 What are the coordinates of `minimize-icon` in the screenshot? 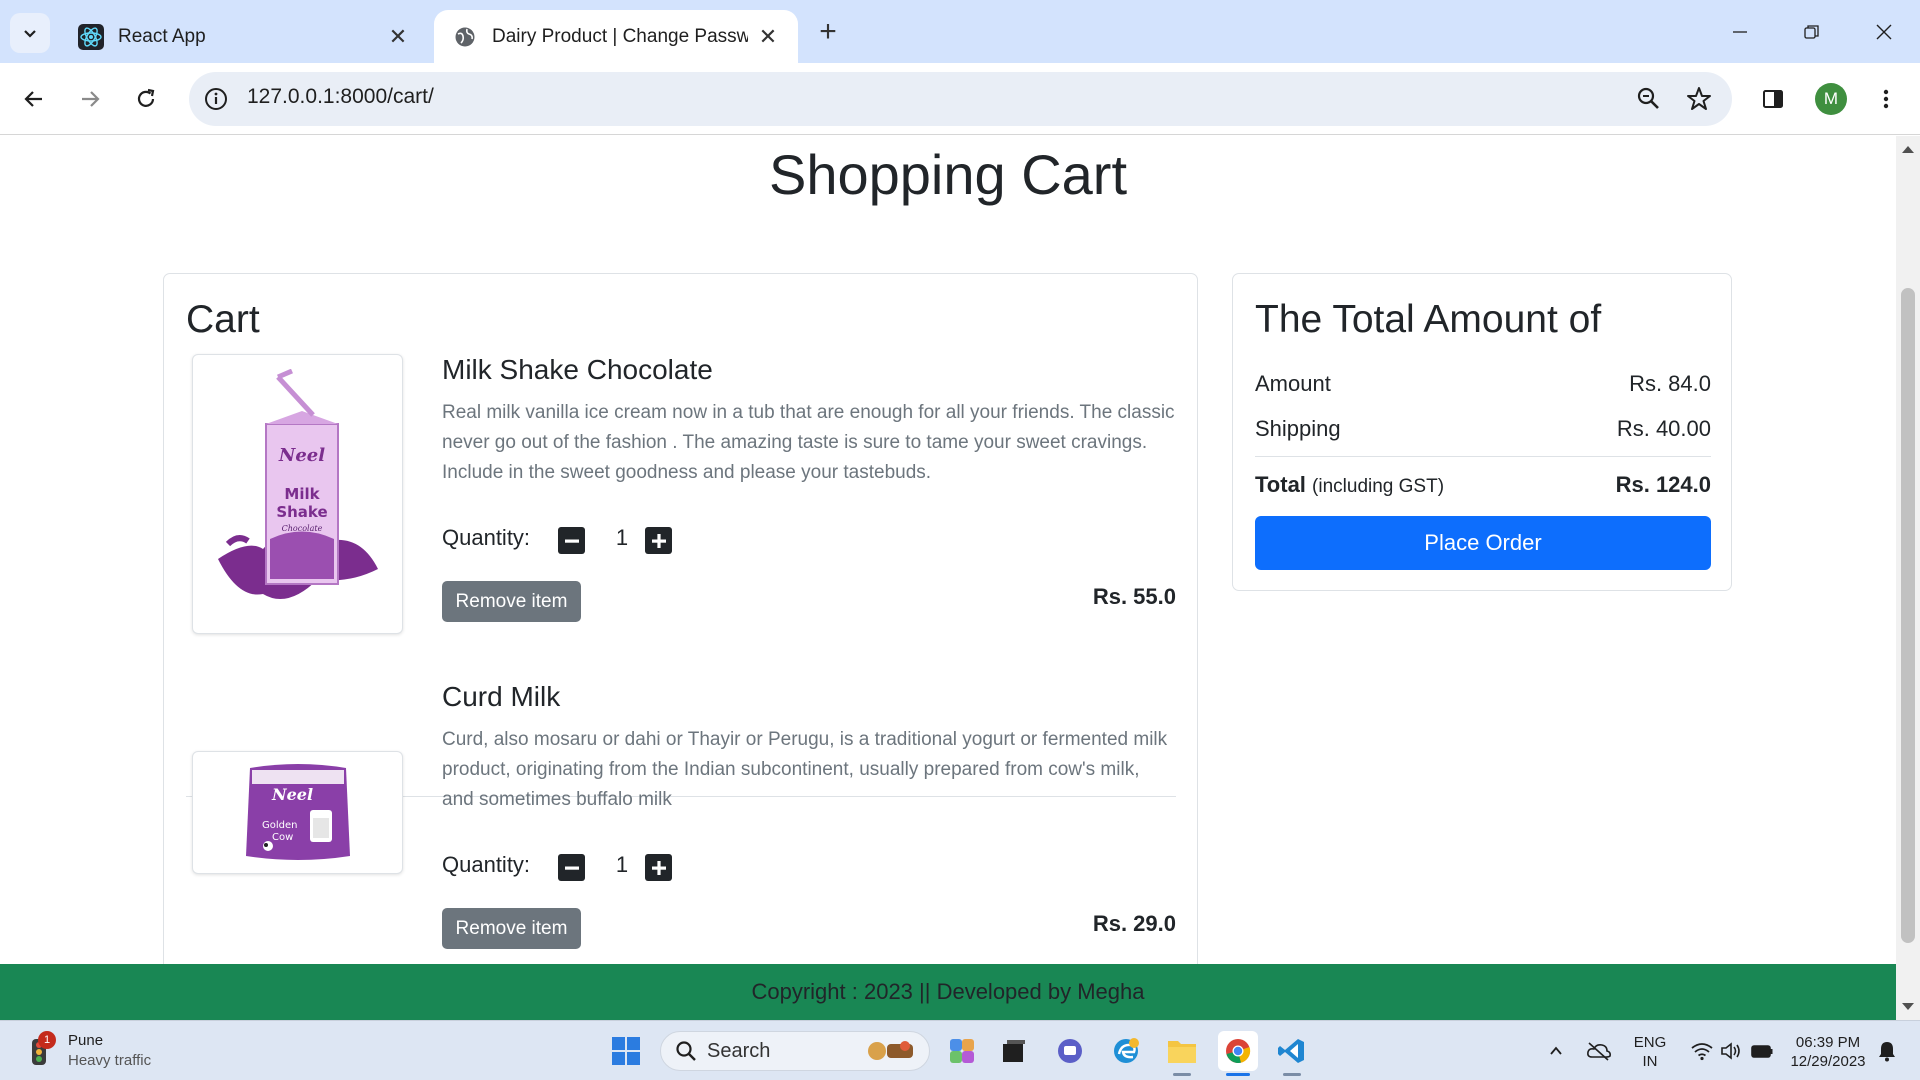 It's located at (1740, 32).